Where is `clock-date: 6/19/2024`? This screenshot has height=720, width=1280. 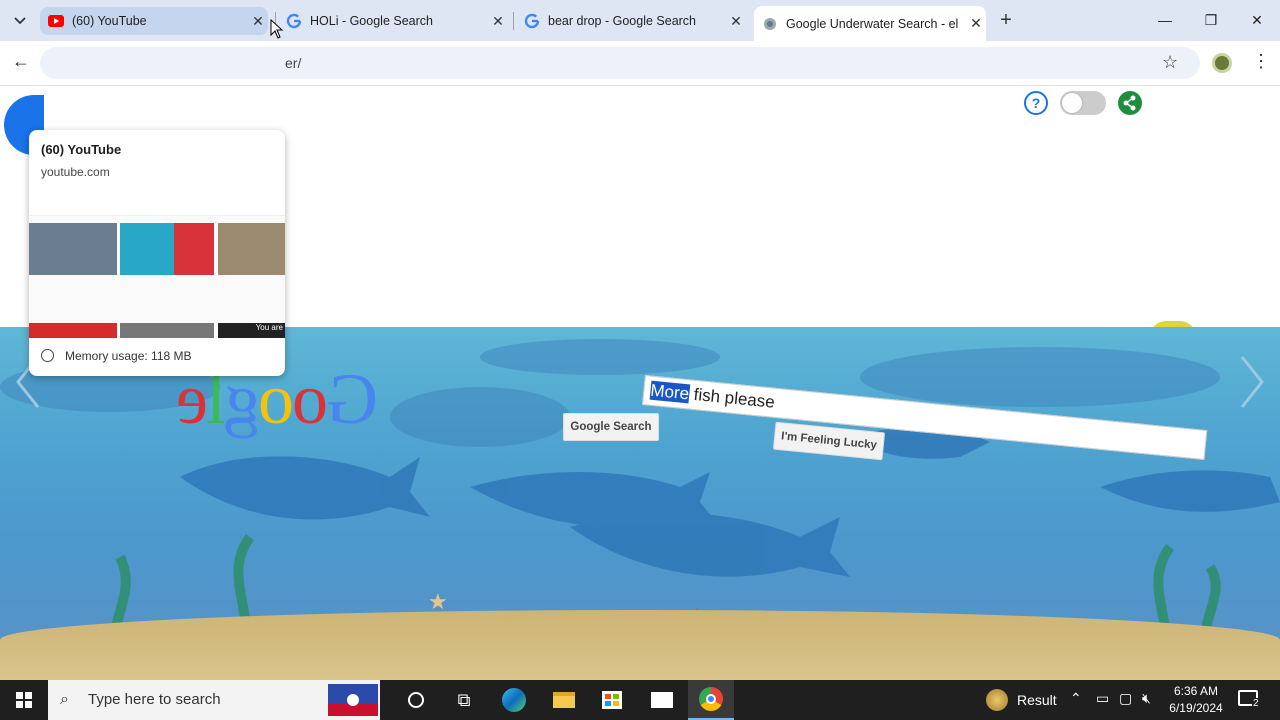 clock-date: 6/19/2024 is located at coordinates (1196, 708).